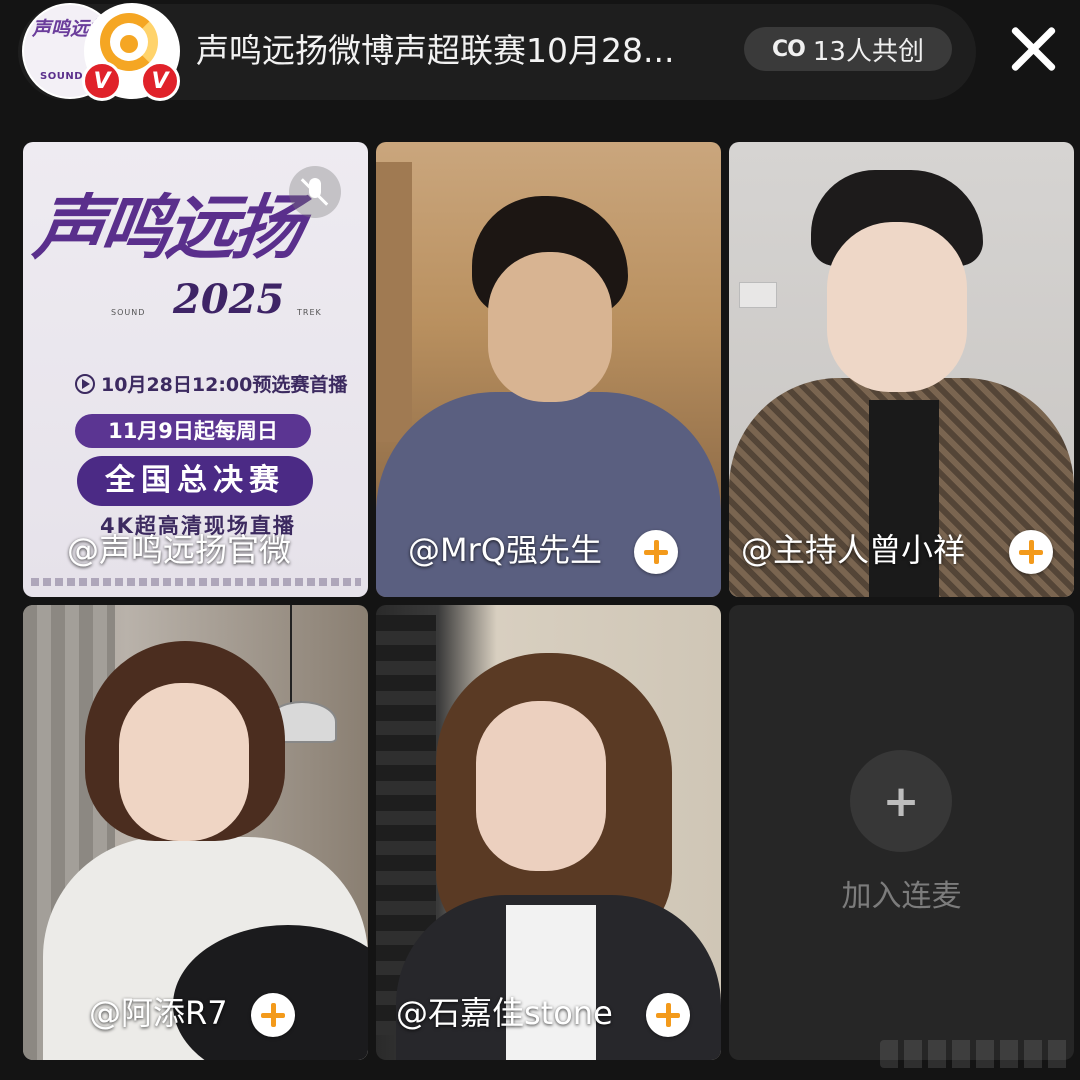  Describe the element at coordinates (505, 550) in the screenshot. I see `tile-name-label: @MrQ强先生` at that location.